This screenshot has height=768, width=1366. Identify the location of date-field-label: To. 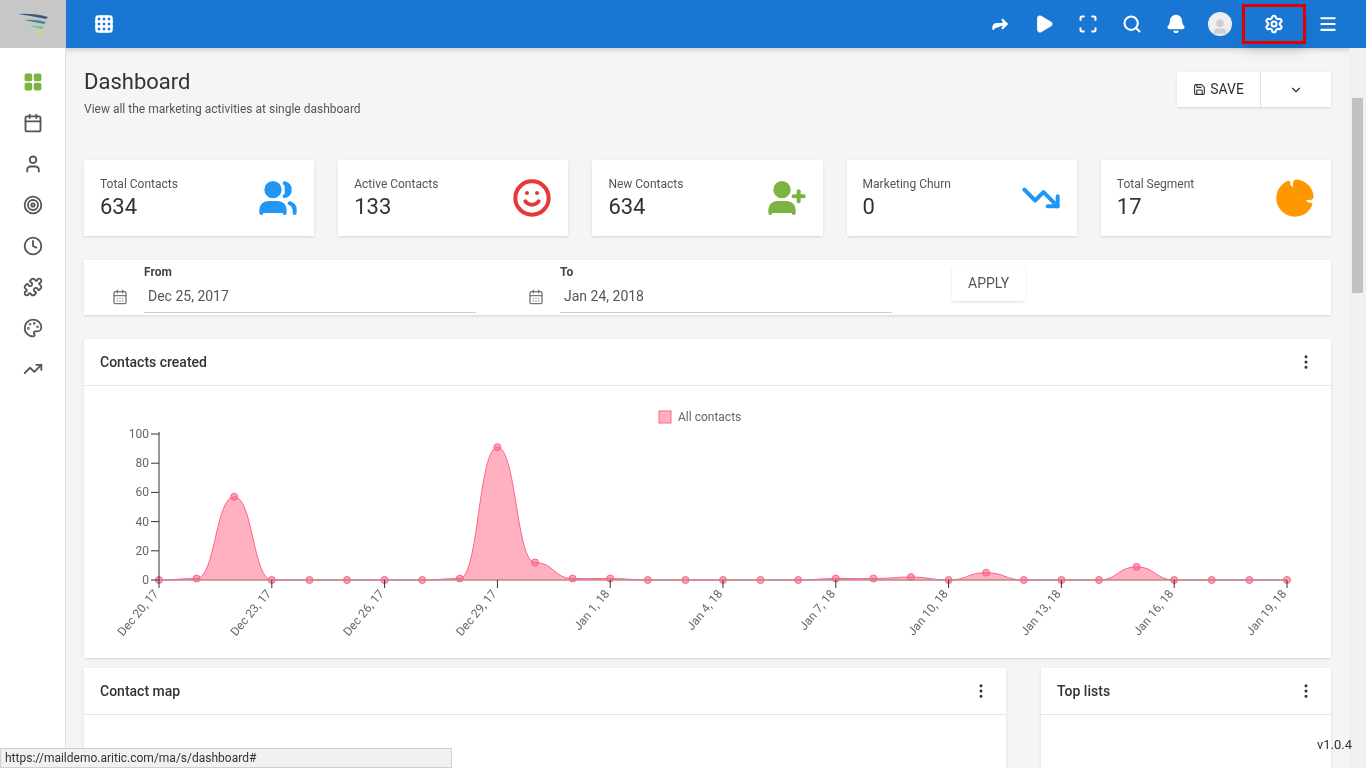
(567, 272).